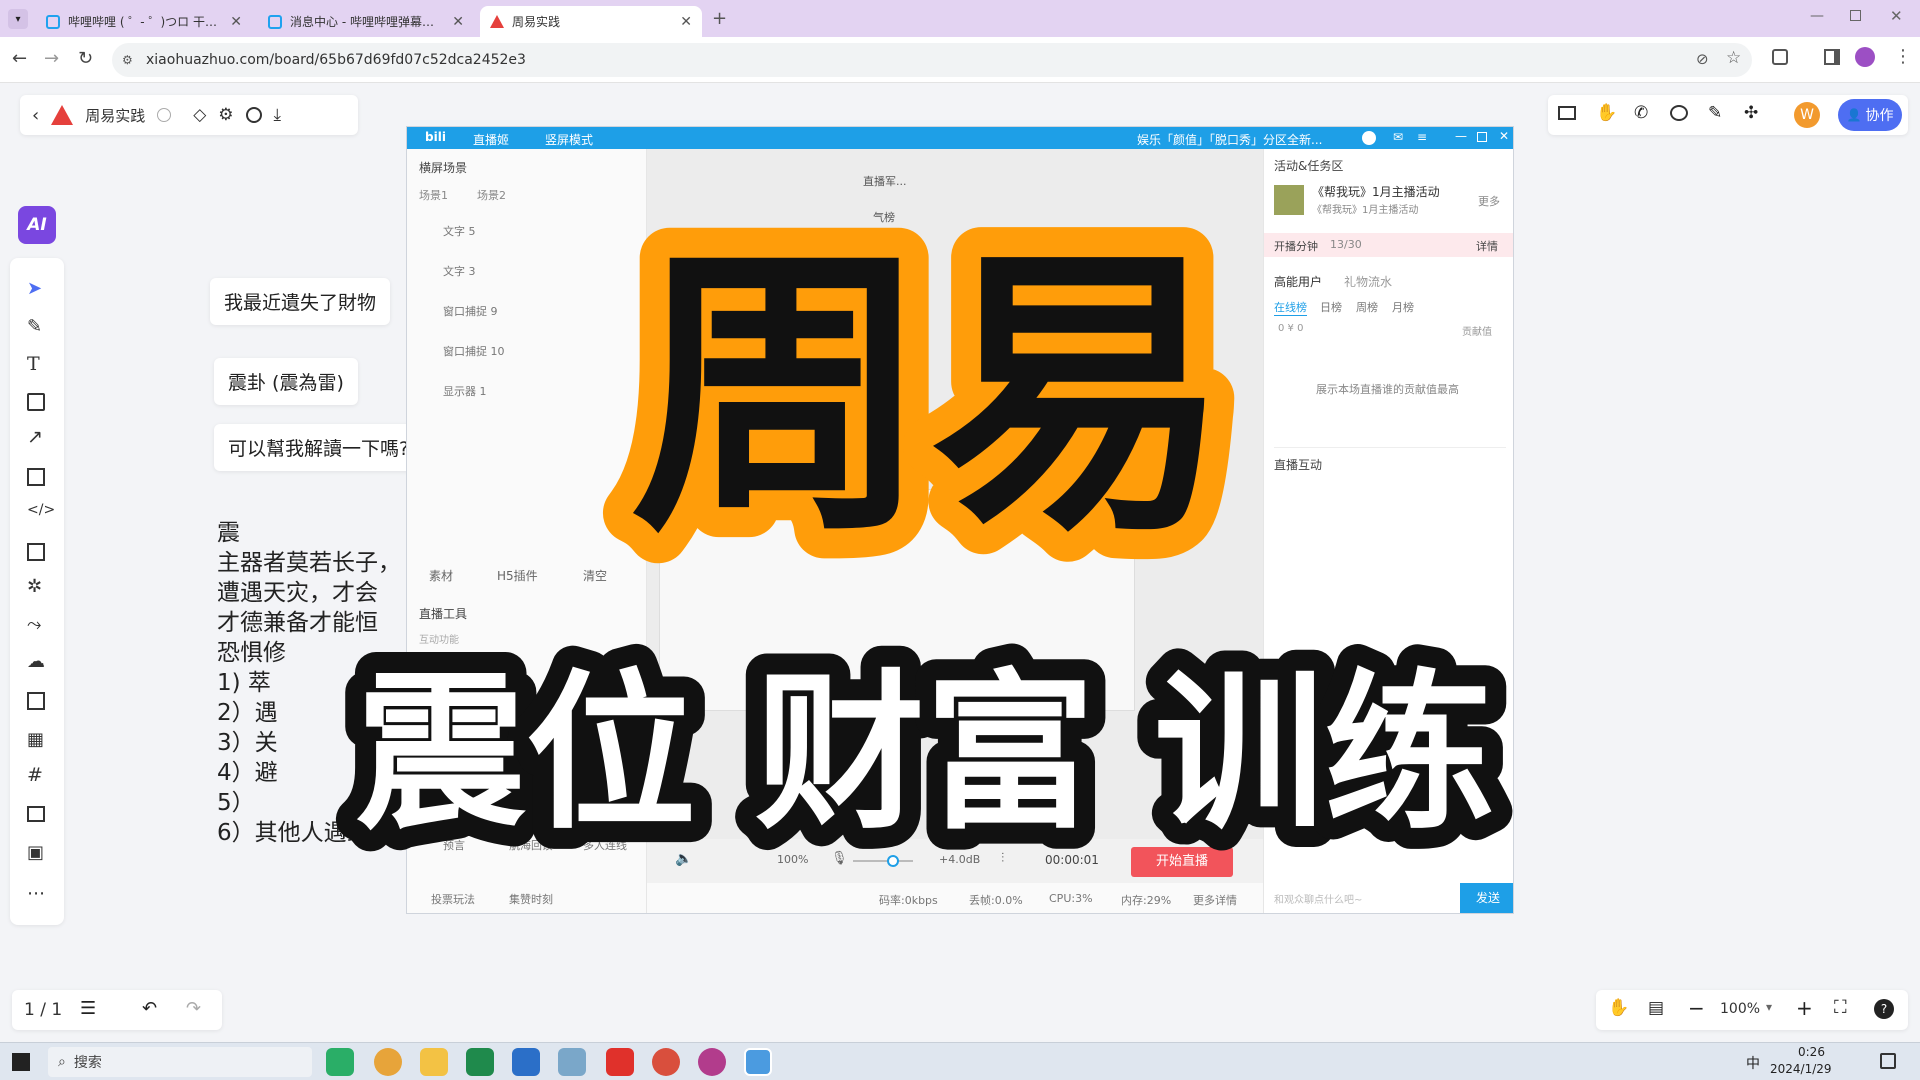 This screenshot has height=1080, width=1920. What do you see at coordinates (1733, 58) in the screenshot?
I see `bookmark-star-icon: ☆` at bounding box center [1733, 58].